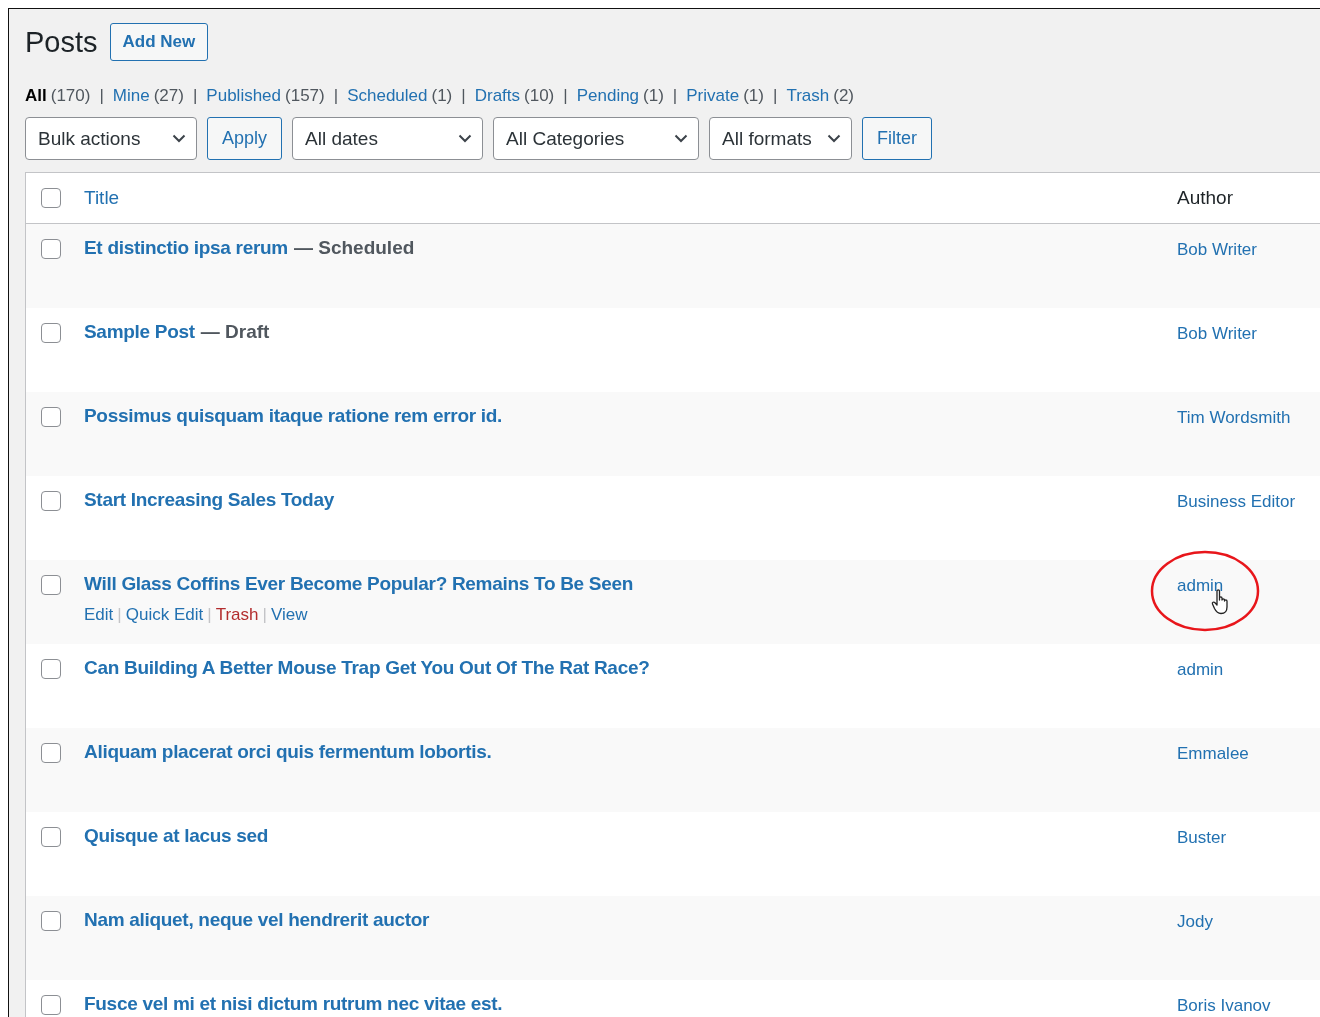 This screenshot has height=1017, width=1320. What do you see at coordinates (257, 920) in the screenshot?
I see `post-title-link: Nam aliquet, neque vel hendrerit auctor` at bounding box center [257, 920].